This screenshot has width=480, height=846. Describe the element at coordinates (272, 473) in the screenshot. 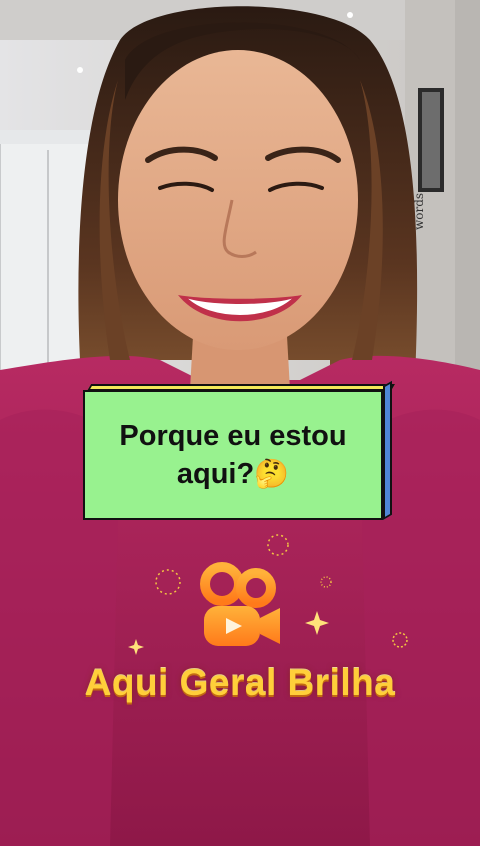

I see `thinking-face-icon: 🤔` at that location.